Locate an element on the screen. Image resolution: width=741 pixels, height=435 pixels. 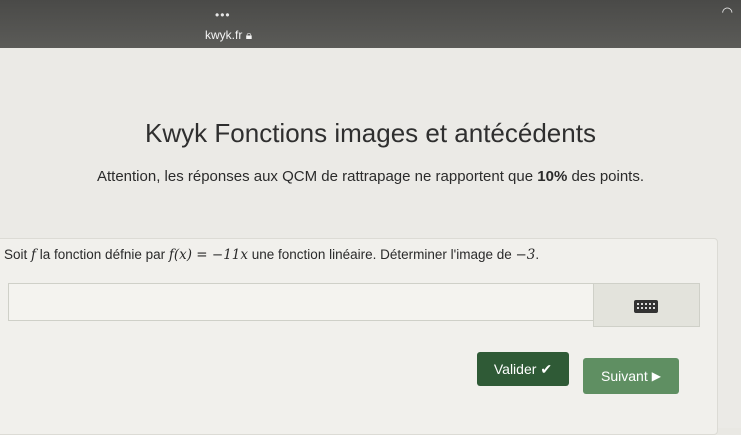
page-title: Kwyk Fonctions images et antécédents is located at coordinates (370, 133).